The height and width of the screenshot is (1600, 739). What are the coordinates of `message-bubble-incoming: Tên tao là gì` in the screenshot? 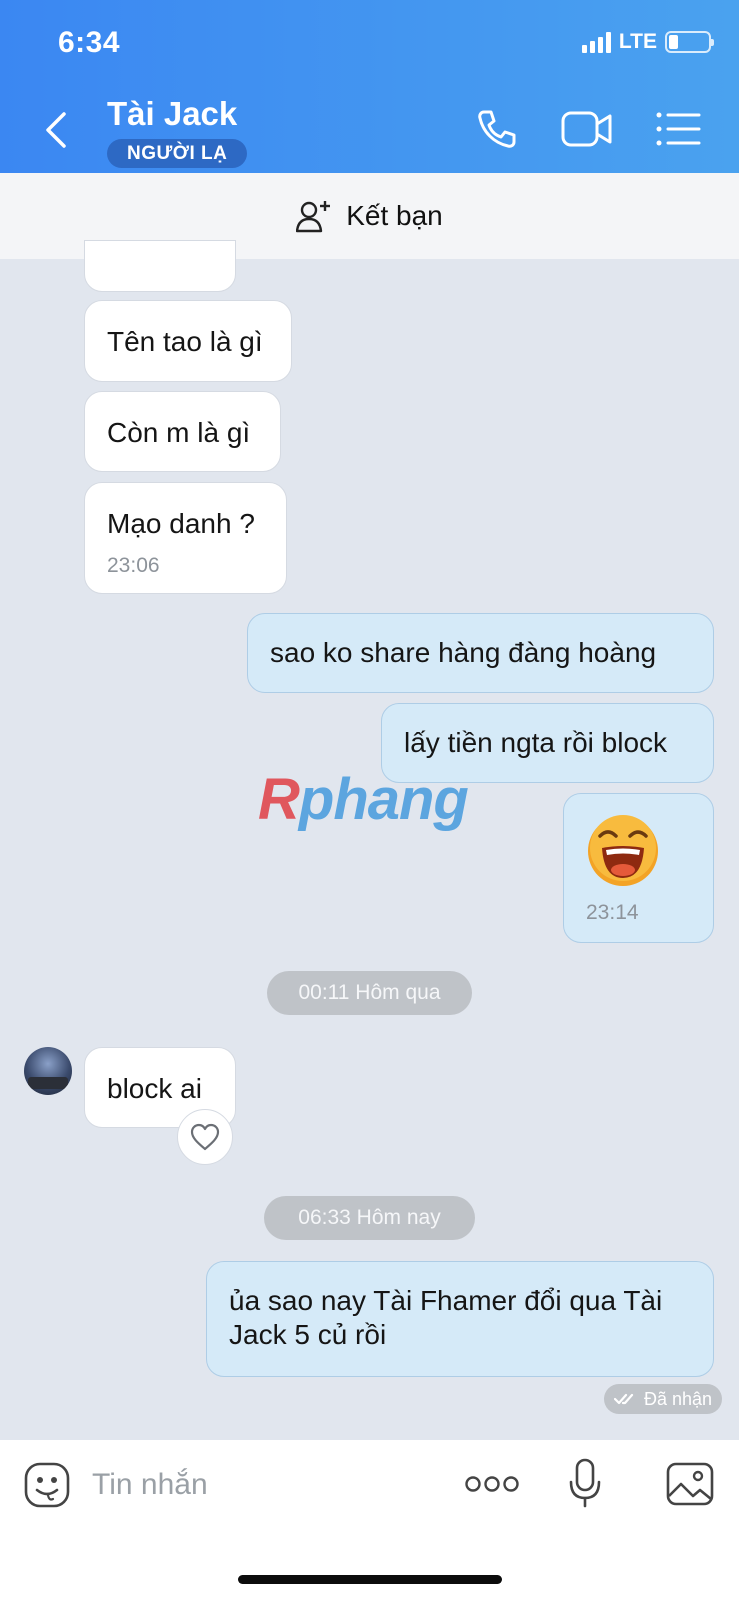 It's located at (188, 341).